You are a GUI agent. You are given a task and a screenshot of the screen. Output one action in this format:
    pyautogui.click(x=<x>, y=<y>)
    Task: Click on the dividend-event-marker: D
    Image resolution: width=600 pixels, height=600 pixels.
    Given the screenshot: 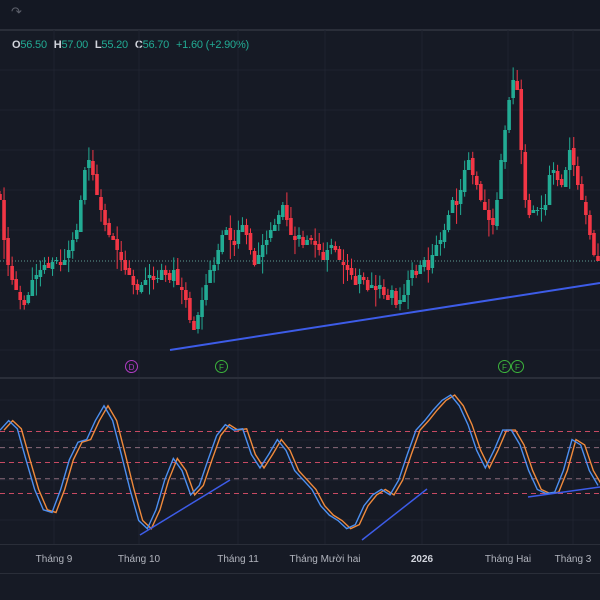 What is the action you would take?
    pyautogui.click(x=131, y=366)
    